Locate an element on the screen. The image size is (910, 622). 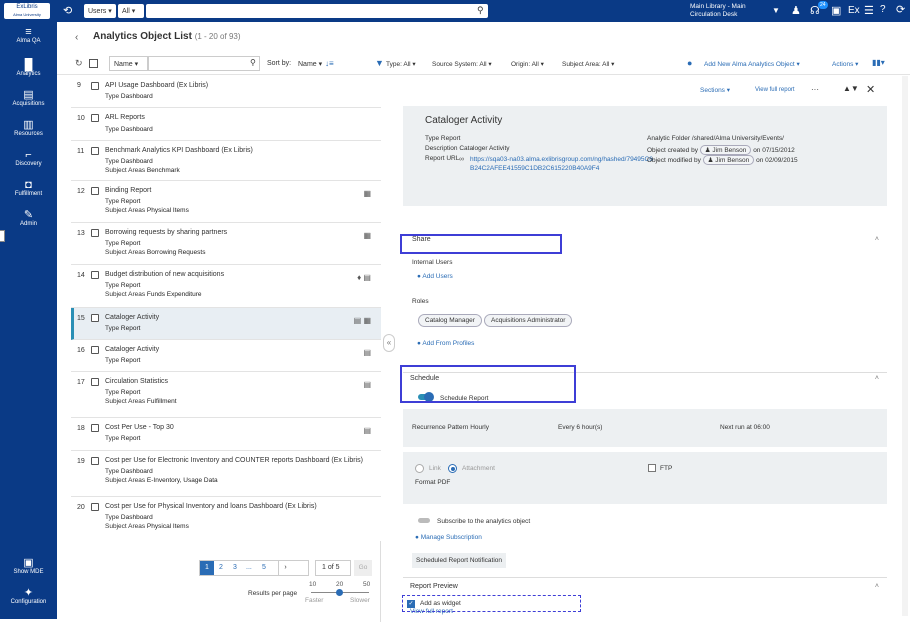
list-item: 18 Cost Per Use - Top 30 Type Report ▤ is located at coordinates (226, 434).